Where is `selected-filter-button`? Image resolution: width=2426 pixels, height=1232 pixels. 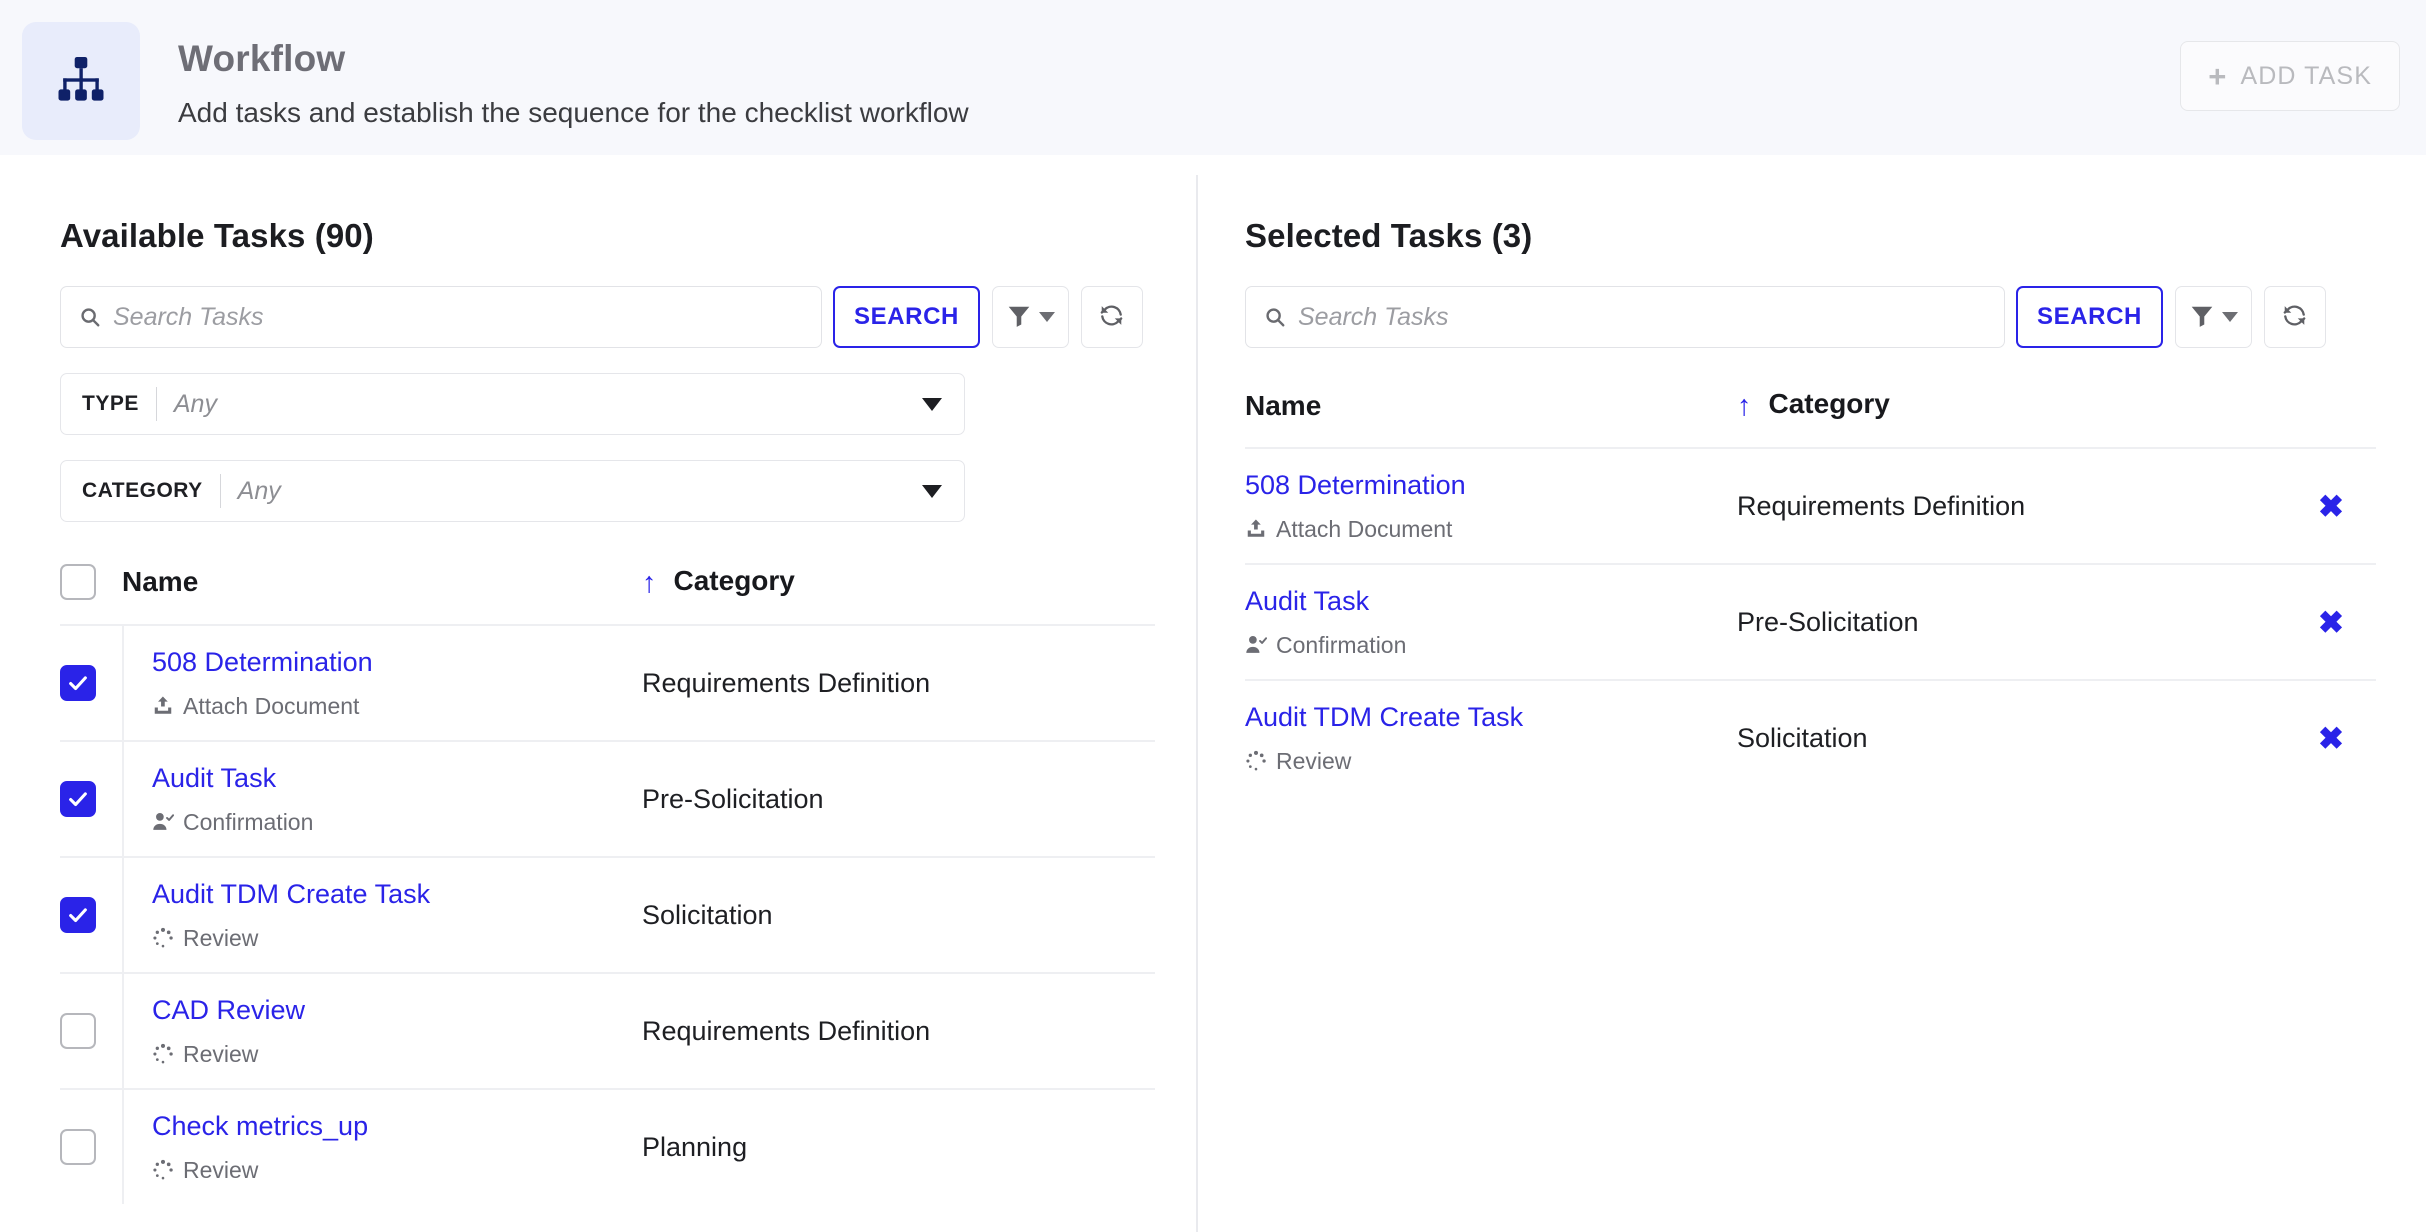 selected-filter-button is located at coordinates (2213, 317).